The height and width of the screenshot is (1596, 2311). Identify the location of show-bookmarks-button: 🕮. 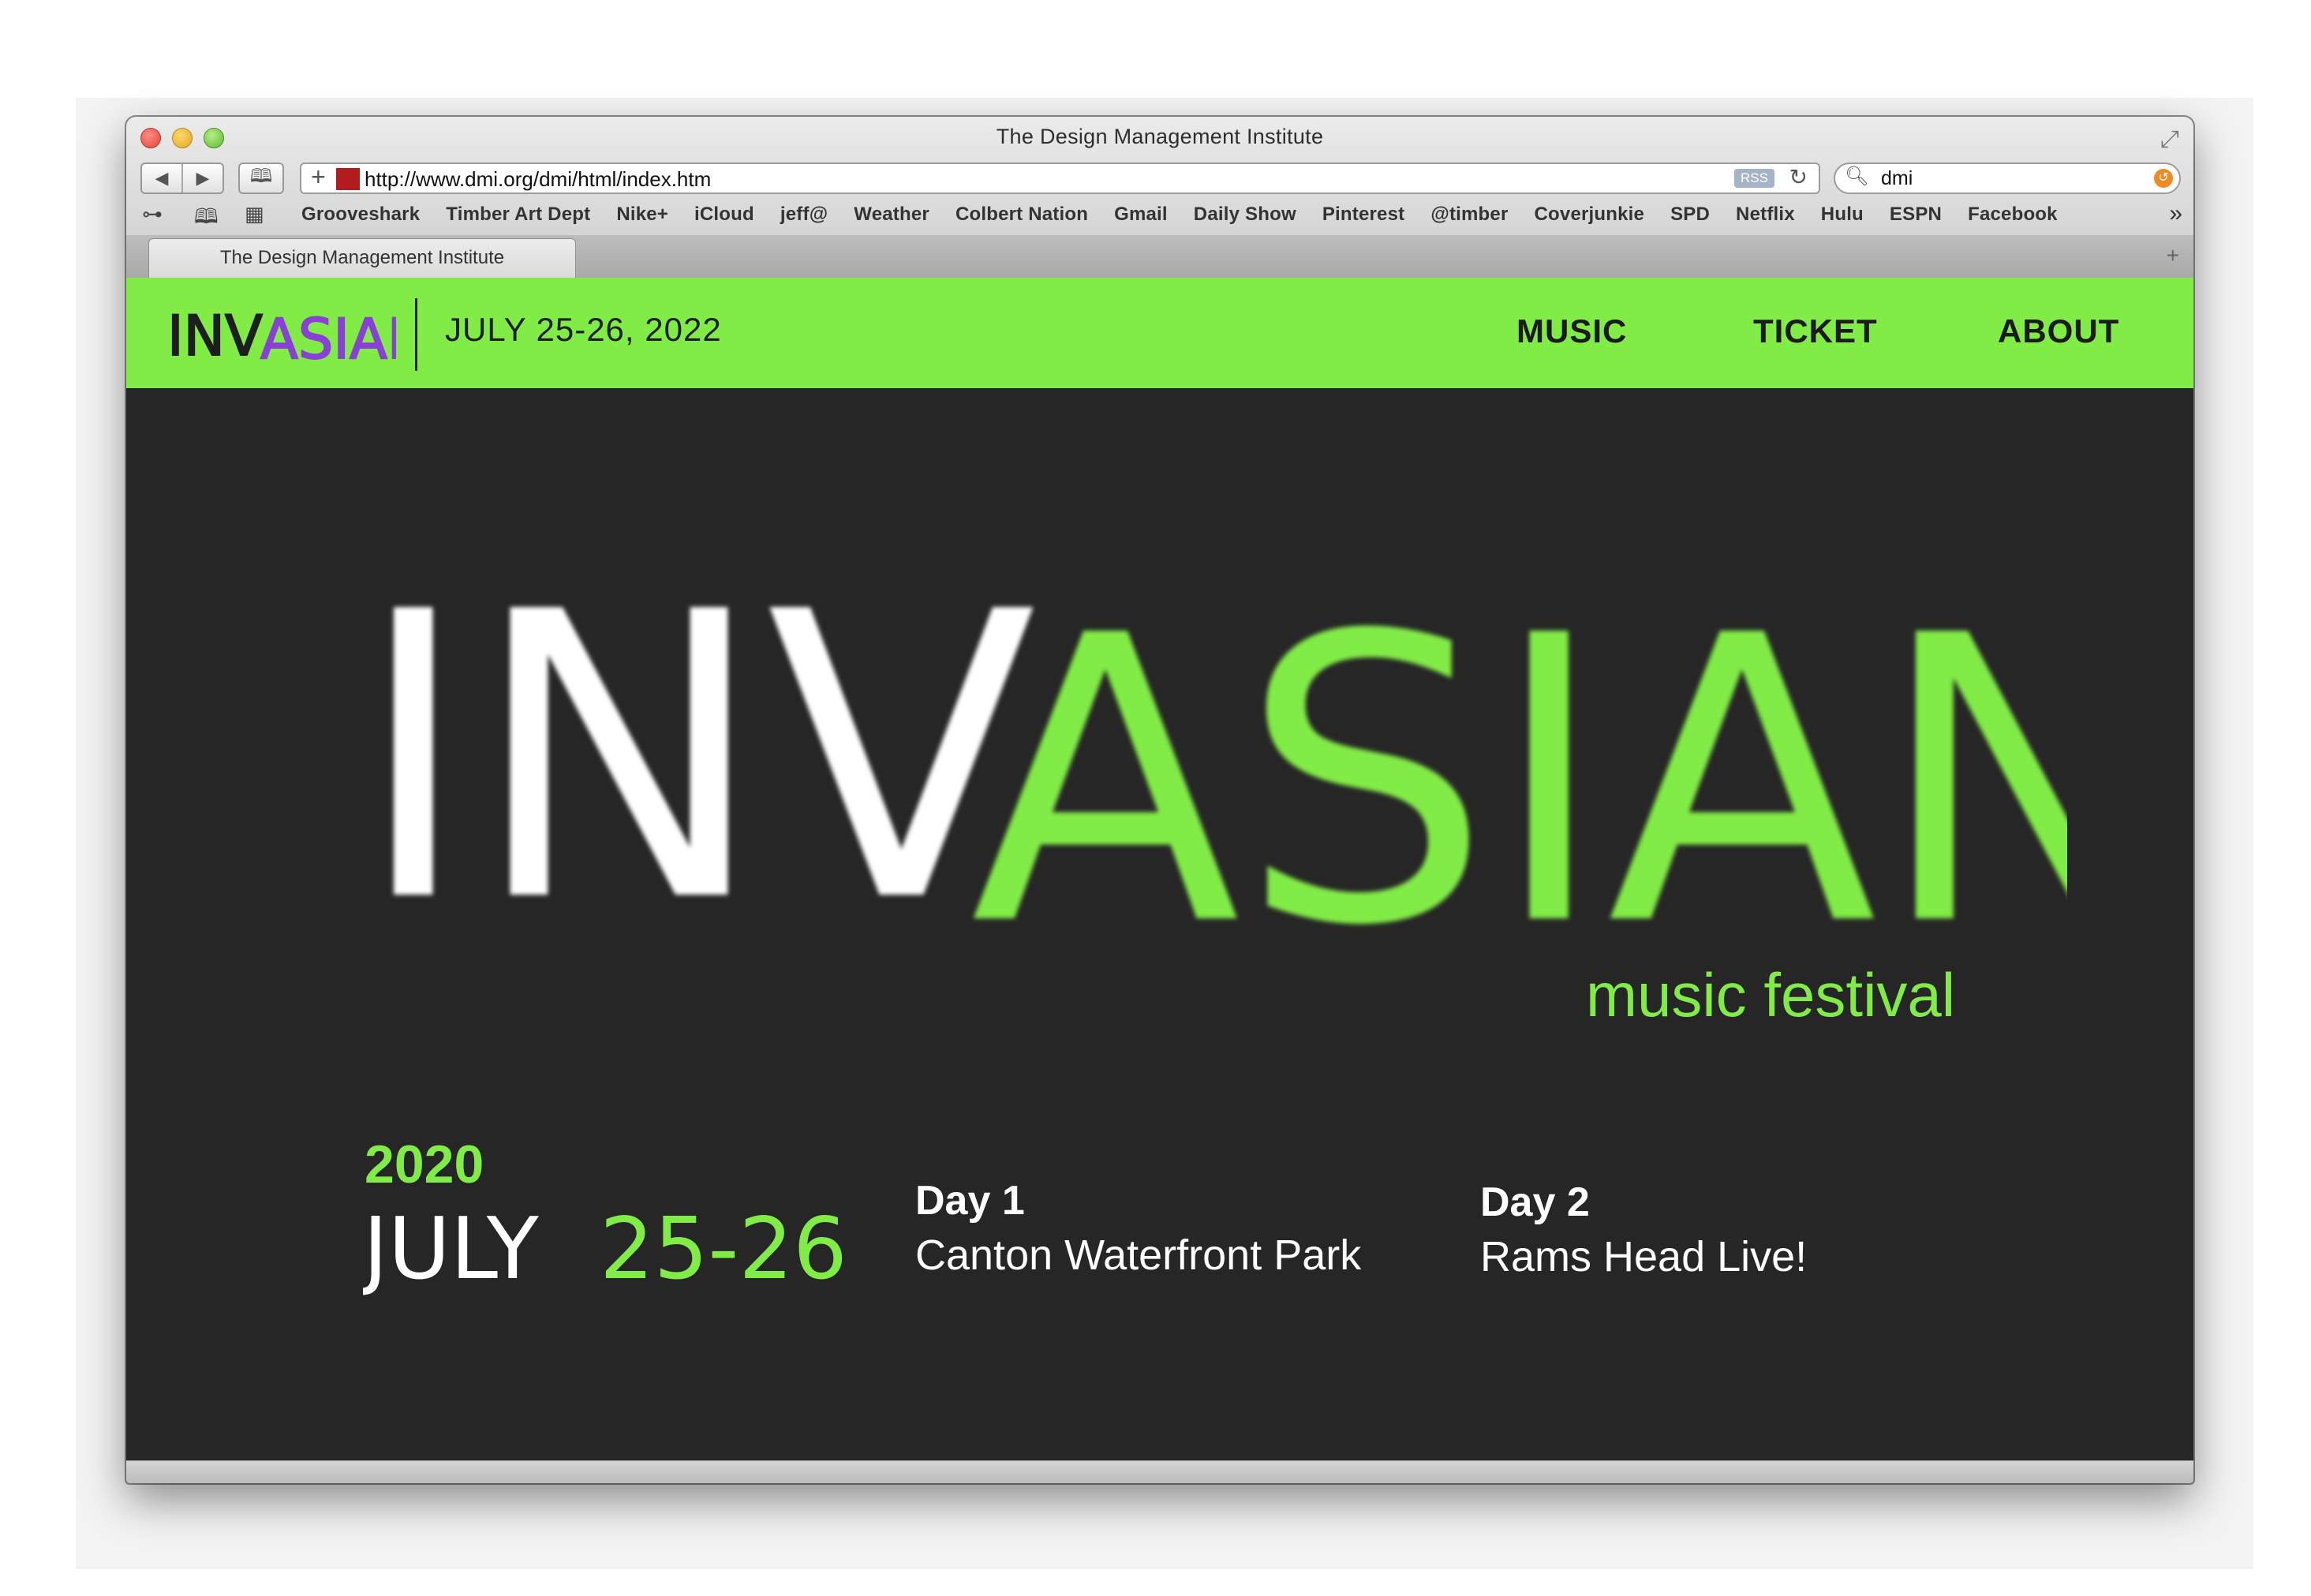
(261, 178).